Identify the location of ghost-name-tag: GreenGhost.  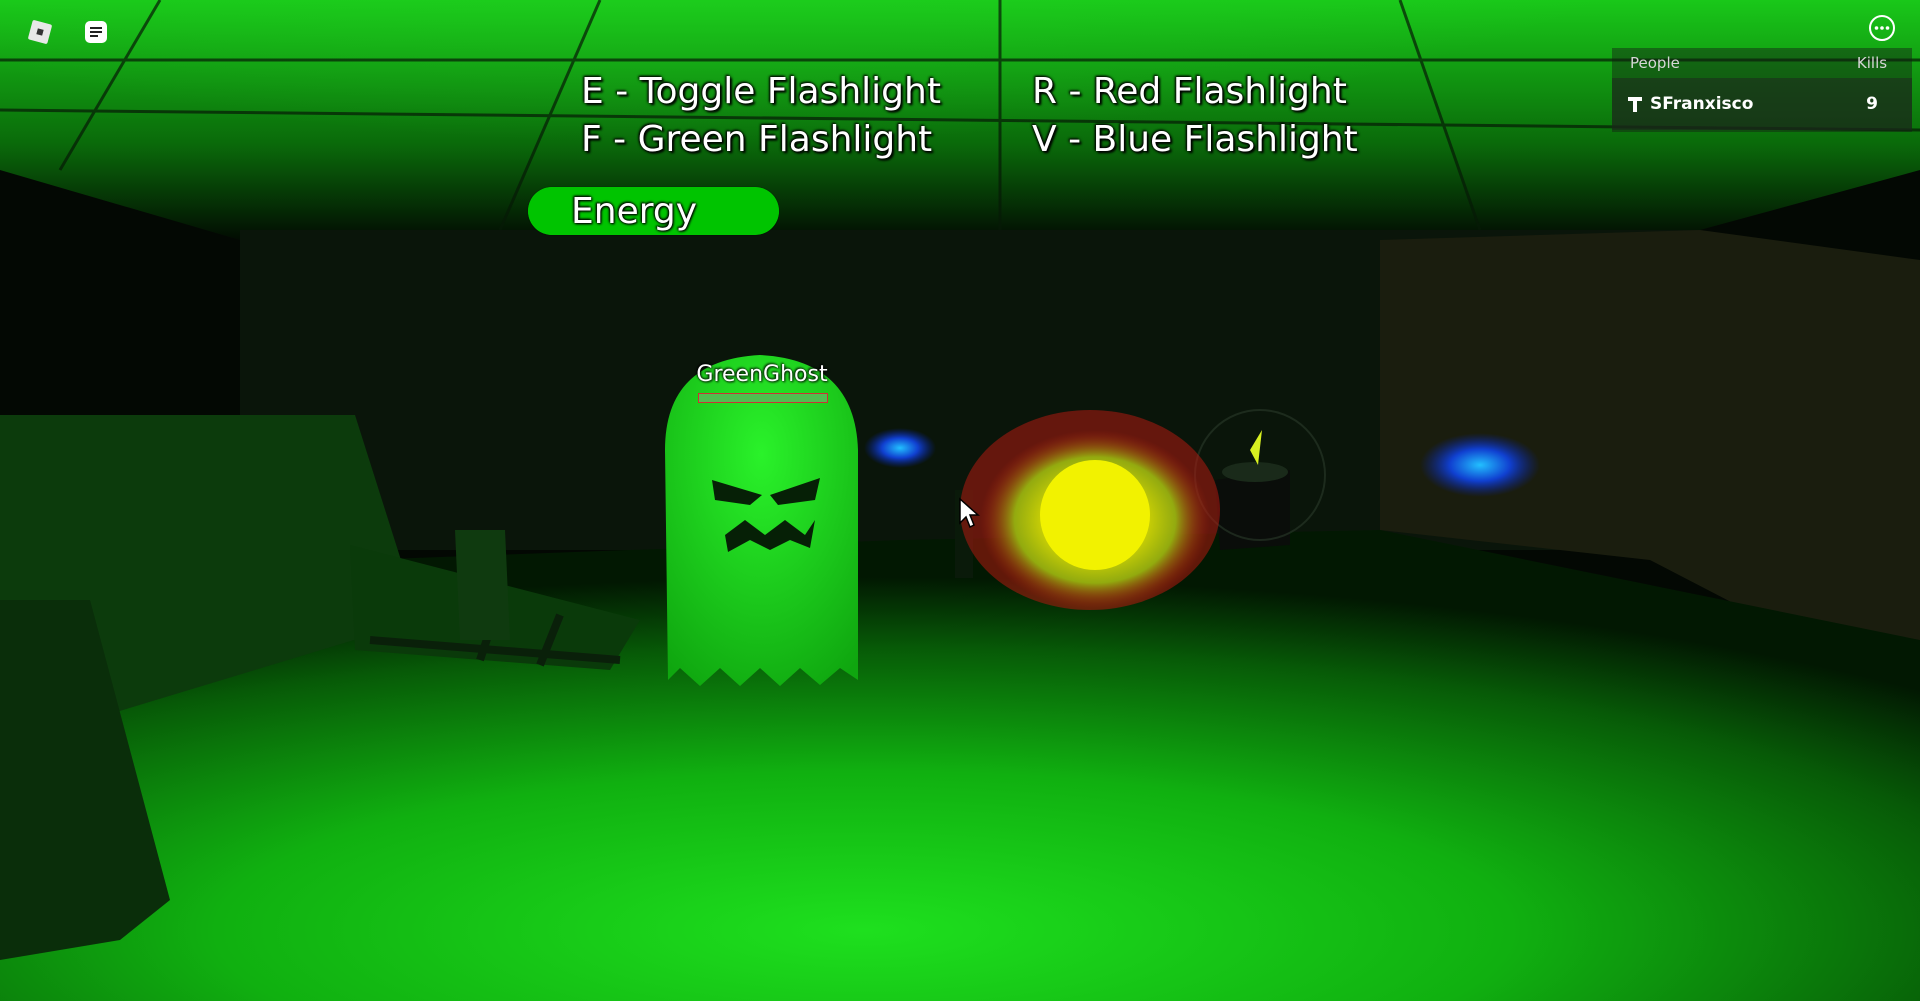
(762, 374).